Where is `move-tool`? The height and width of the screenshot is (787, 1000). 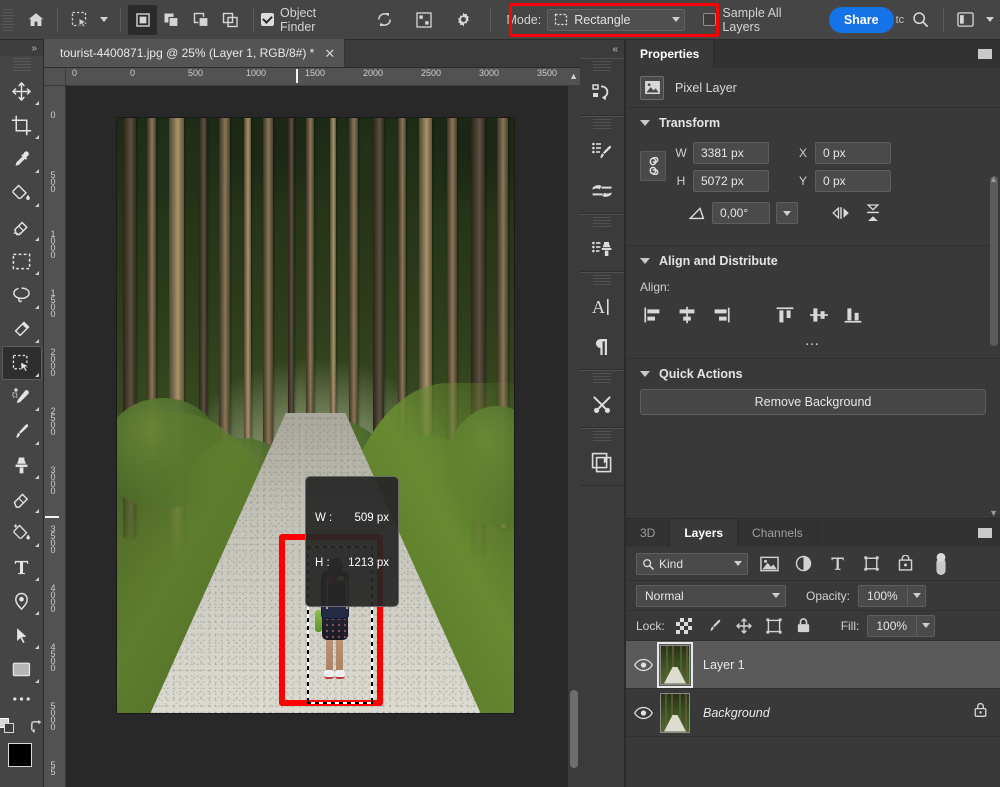
move-tool is located at coordinates (22, 91).